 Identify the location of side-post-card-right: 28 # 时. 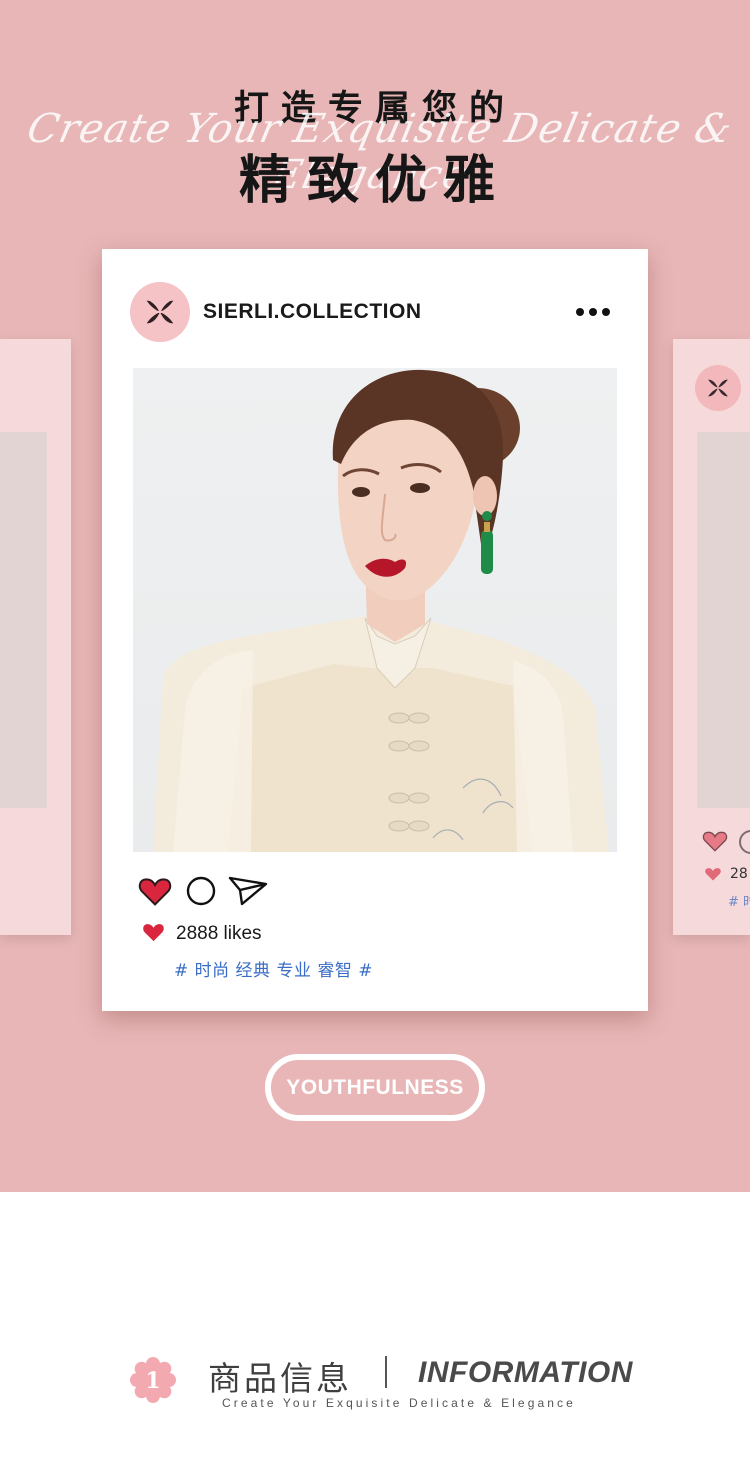
(711, 637).